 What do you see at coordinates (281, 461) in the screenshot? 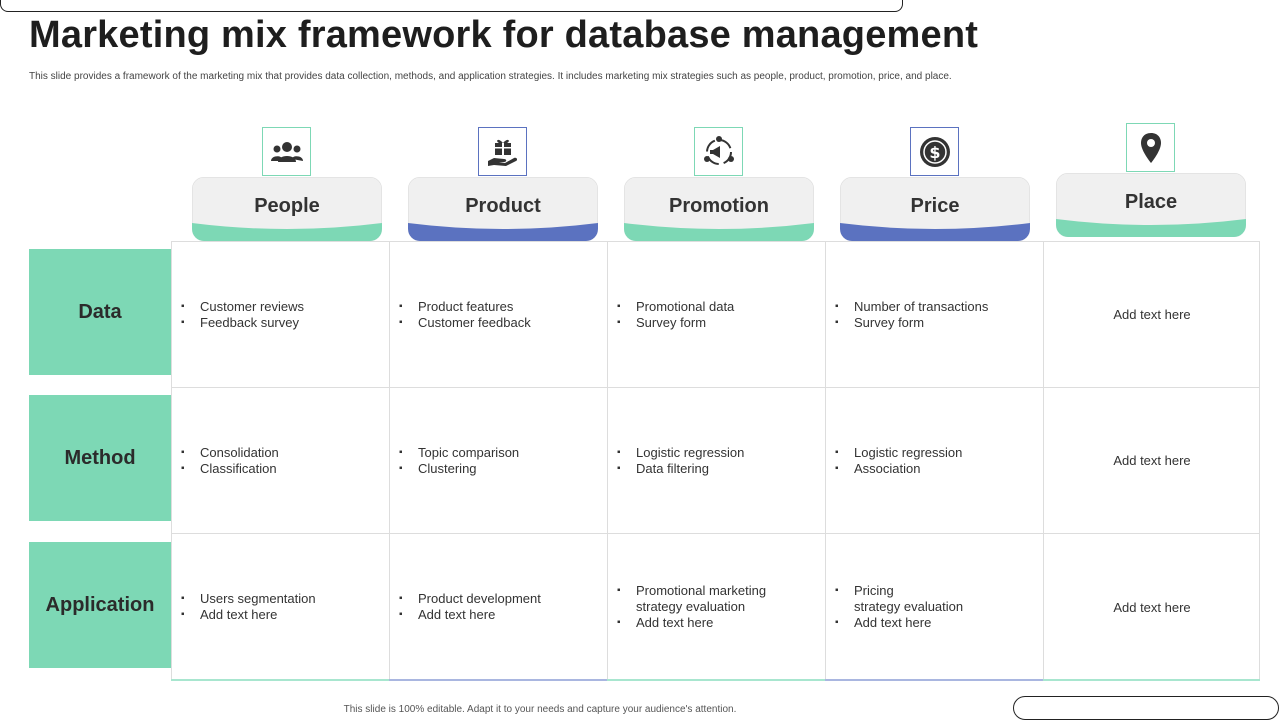
I see `cell-method-people: Consolidation Classification` at bounding box center [281, 461].